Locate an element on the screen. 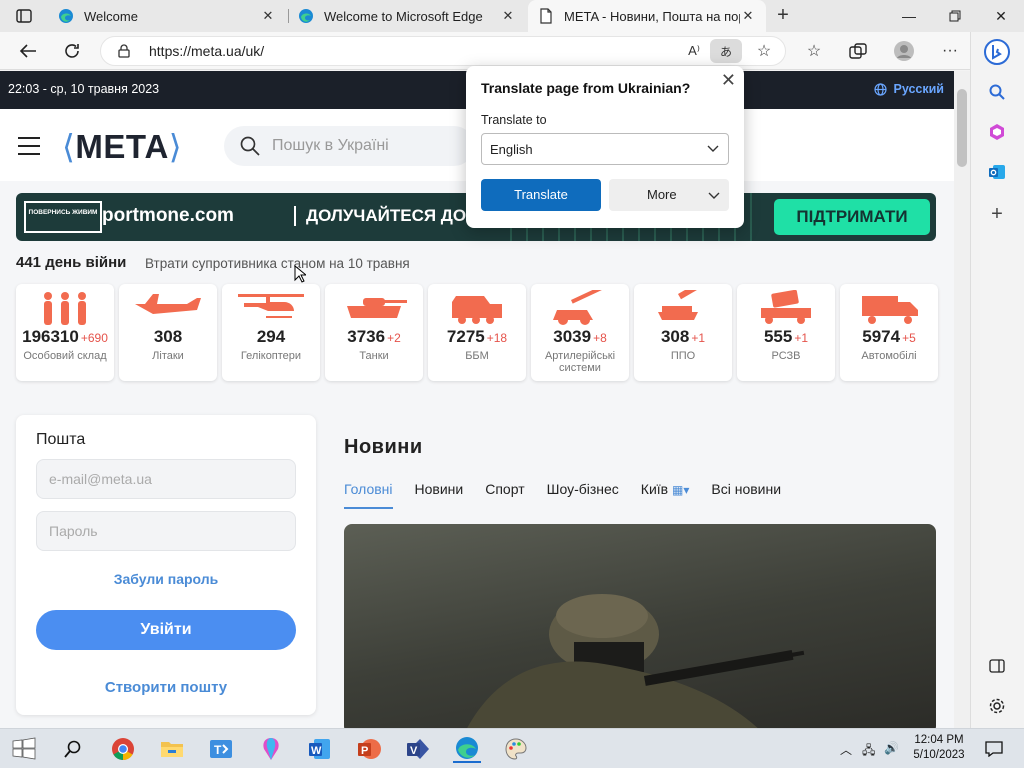 Image resolution: width=1024 pixels, height=768 pixels. loss-stat-card: 308 Літаки is located at coordinates (168, 332).